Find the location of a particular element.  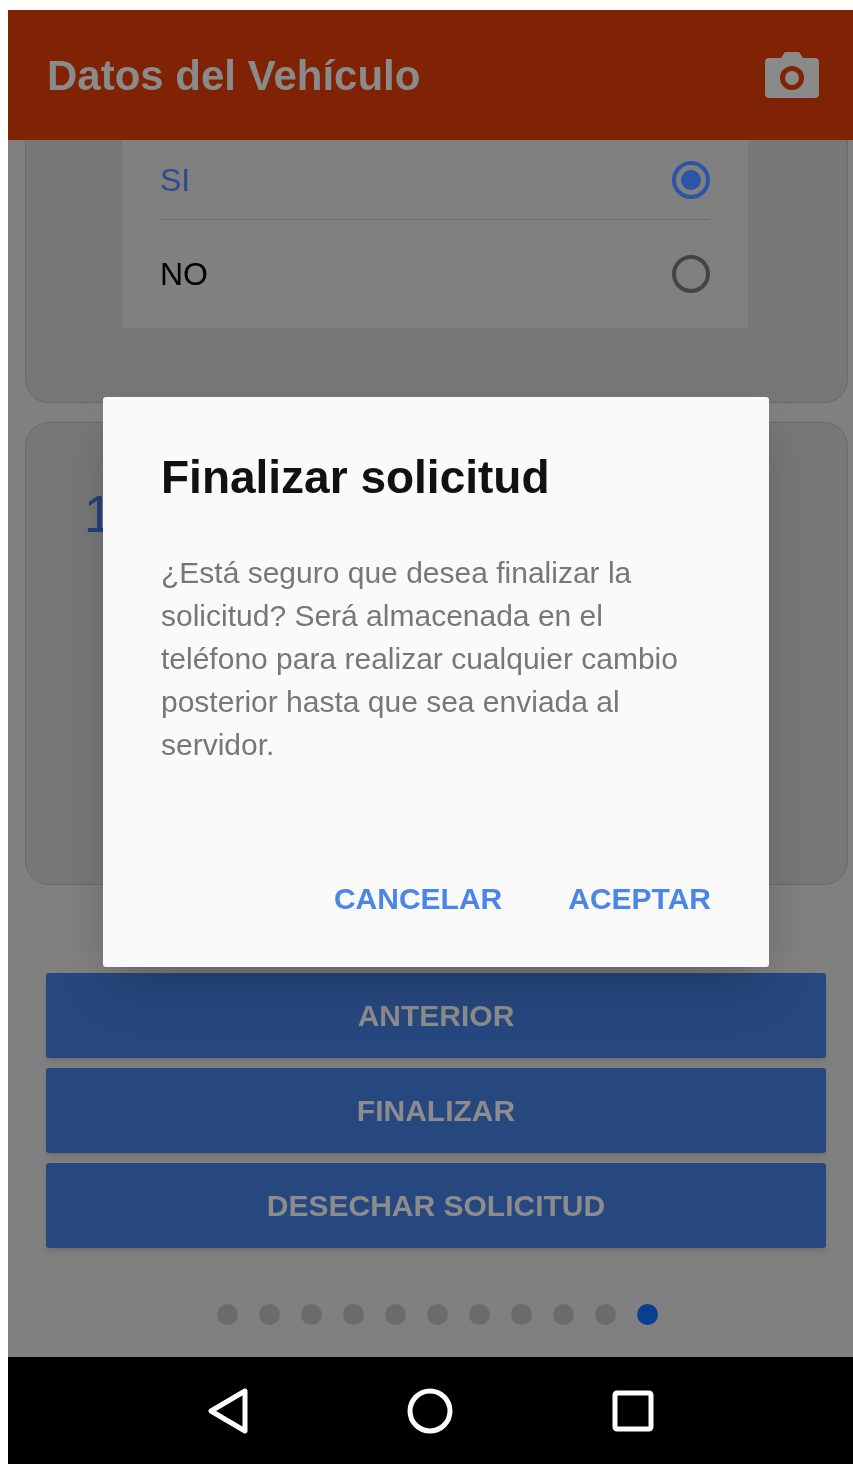

action-button: DESECHAR SOLICITUD is located at coordinates (436, 1205).